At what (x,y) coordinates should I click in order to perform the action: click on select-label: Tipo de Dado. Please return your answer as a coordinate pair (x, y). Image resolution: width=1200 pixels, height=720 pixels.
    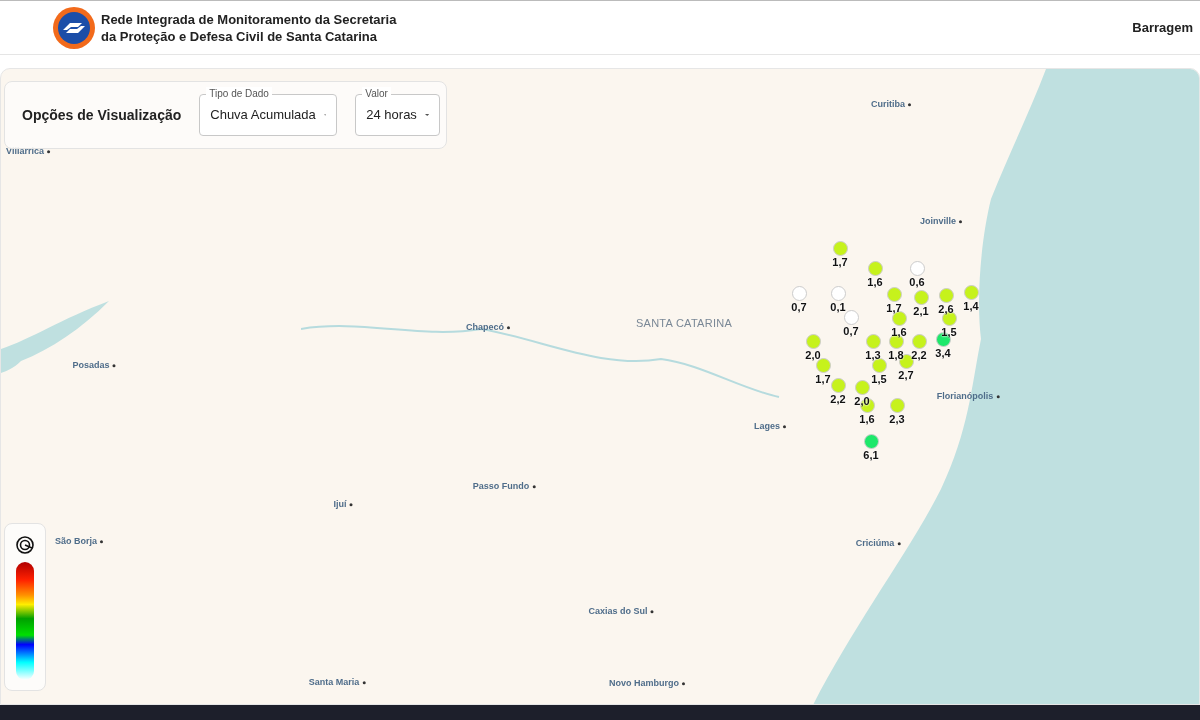
    Looking at the image, I should click on (239, 94).